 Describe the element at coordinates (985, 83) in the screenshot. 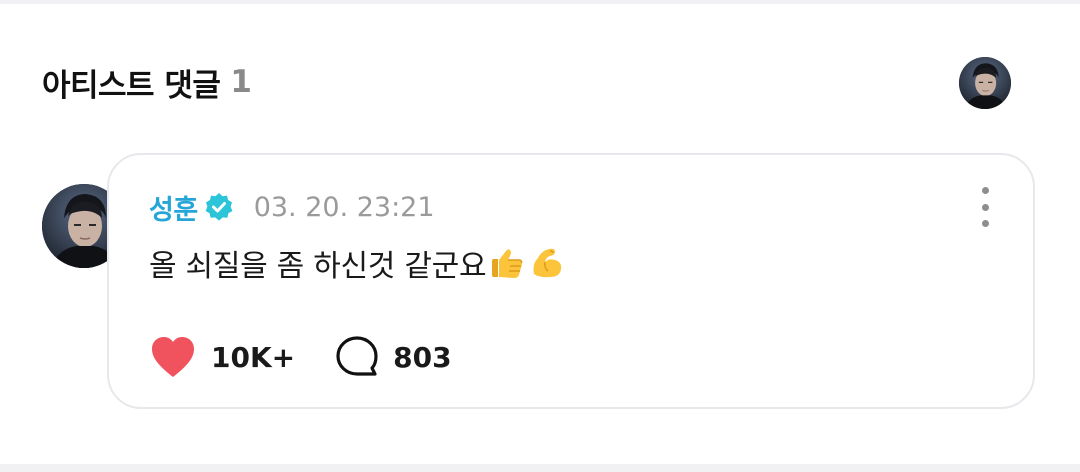

I see `artist-avatar-small` at that location.